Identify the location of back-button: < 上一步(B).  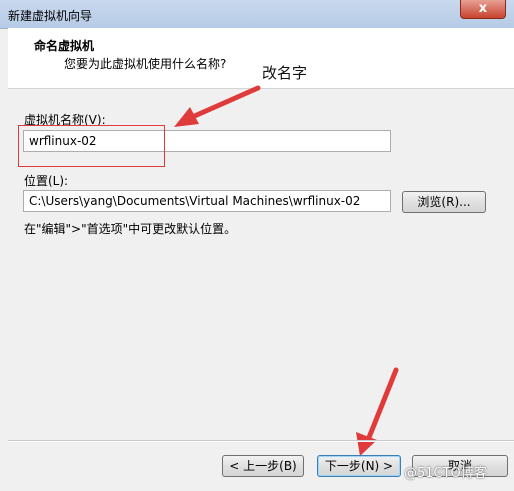
(263, 466).